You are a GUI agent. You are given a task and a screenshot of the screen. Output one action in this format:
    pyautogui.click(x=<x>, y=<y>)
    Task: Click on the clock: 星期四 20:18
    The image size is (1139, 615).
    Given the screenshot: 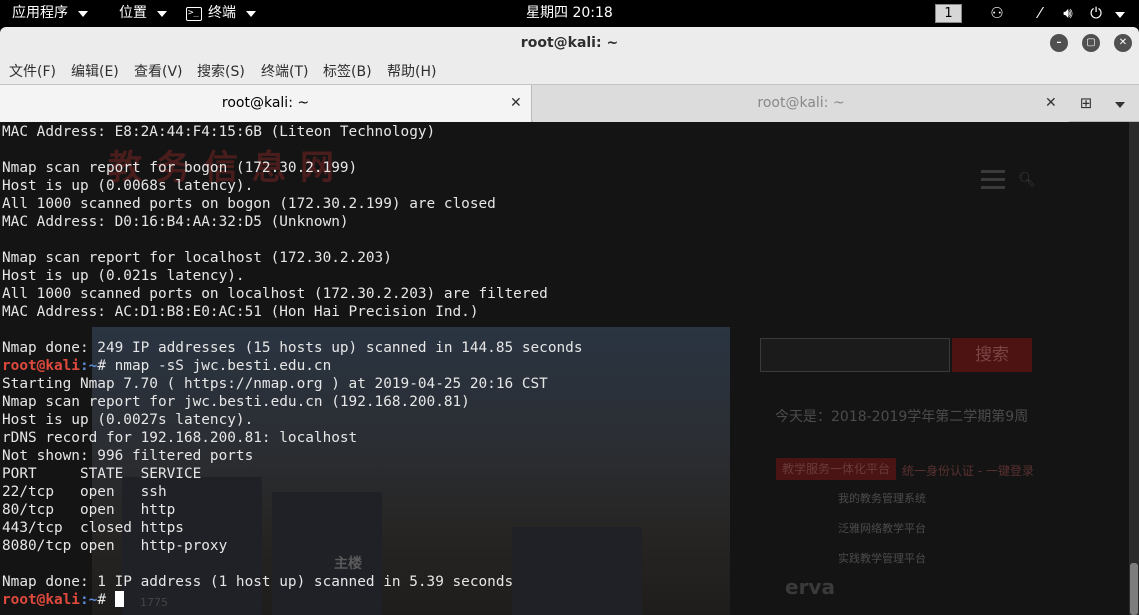 What is the action you would take?
    pyautogui.click(x=569, y=13)
    